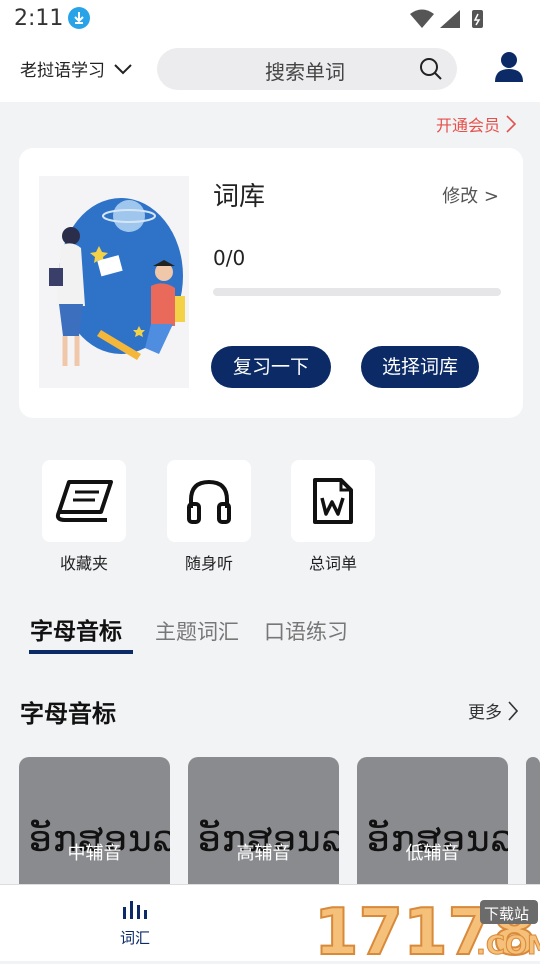  What do you see at coordinates (263, 827) in the screenshot?
I see `letter-card-high: ອັກສອນລາວ 高辅音` at bounding box center [263, 827].